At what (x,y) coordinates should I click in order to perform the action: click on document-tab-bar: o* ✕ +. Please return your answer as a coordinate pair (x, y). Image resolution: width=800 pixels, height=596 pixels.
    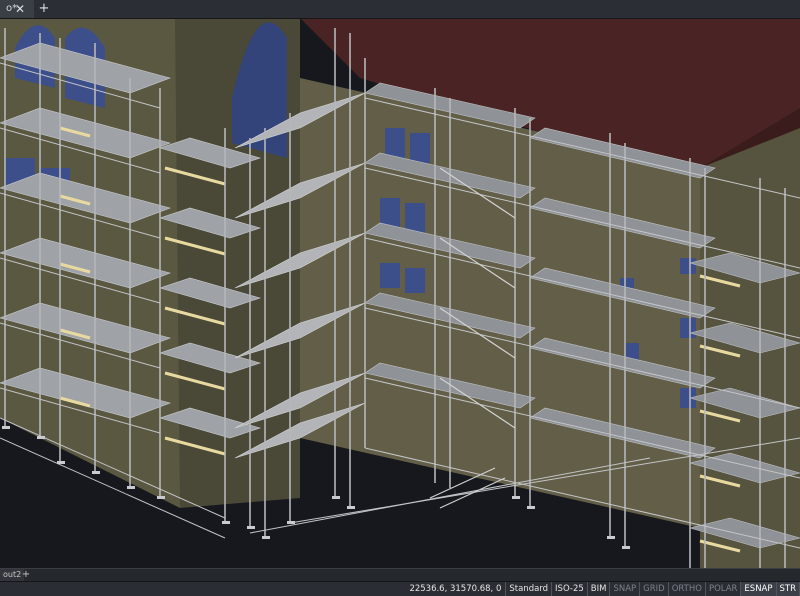
    Looking at the image, I should click on (400, 9).